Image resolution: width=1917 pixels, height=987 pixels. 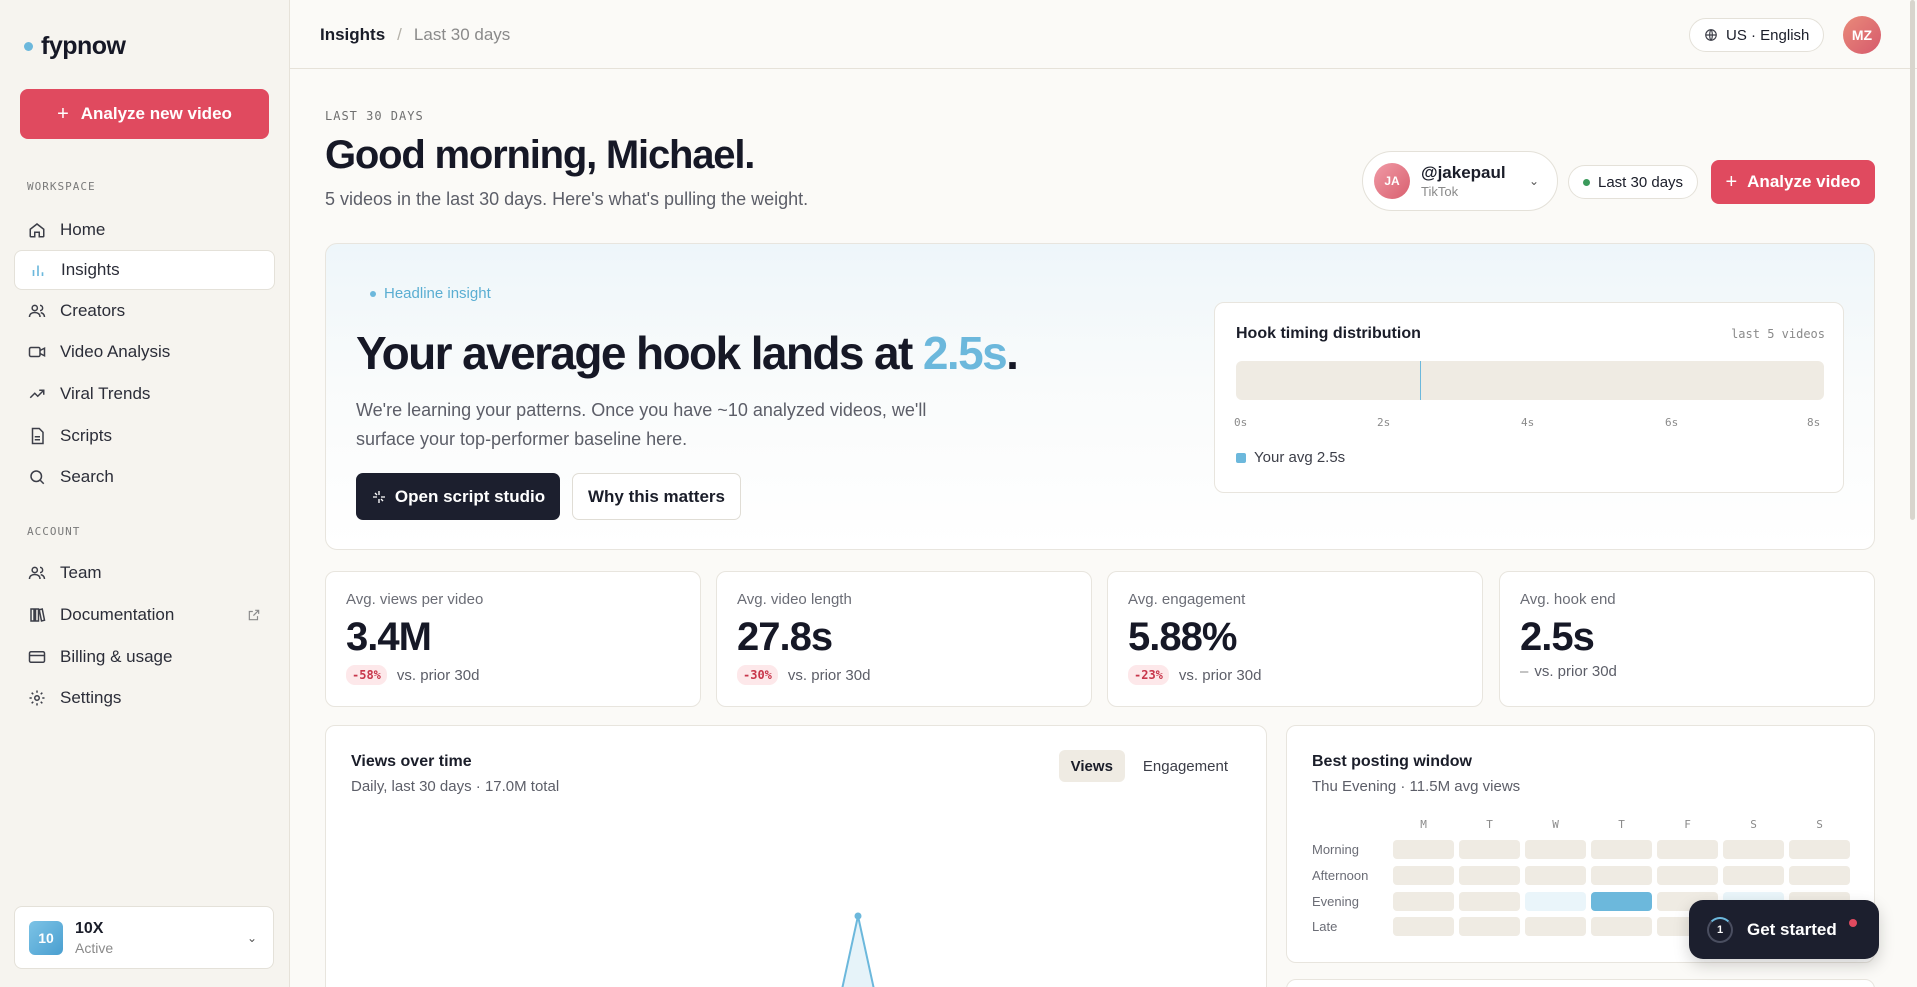 What do you see at coordinates (37, 311) in the screenshot?
I see `users-icon` at bounding box center [37, 311].